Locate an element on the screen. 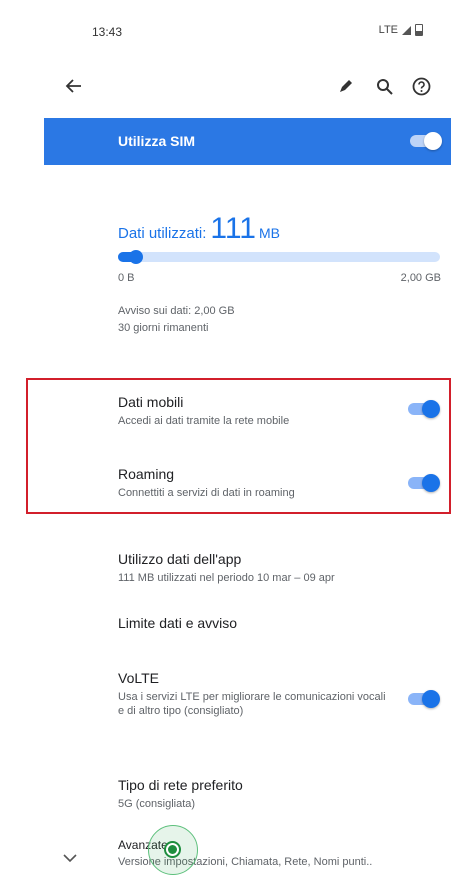 The height and width of the screenshot is (886, 451). app-usage-title: Utilizzo dati dell'app is located at coordinates (180, 559).